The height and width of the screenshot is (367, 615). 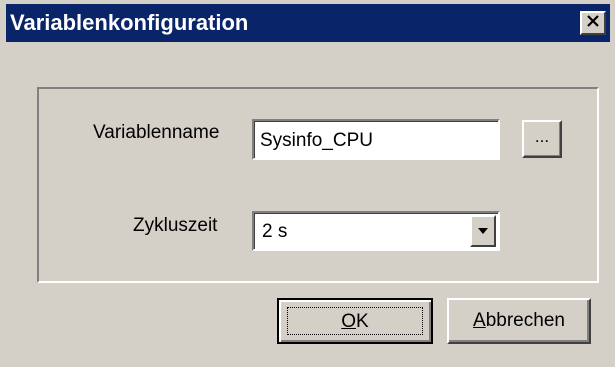 I want to click on ok-button: OK, so click(x=355, y=321).